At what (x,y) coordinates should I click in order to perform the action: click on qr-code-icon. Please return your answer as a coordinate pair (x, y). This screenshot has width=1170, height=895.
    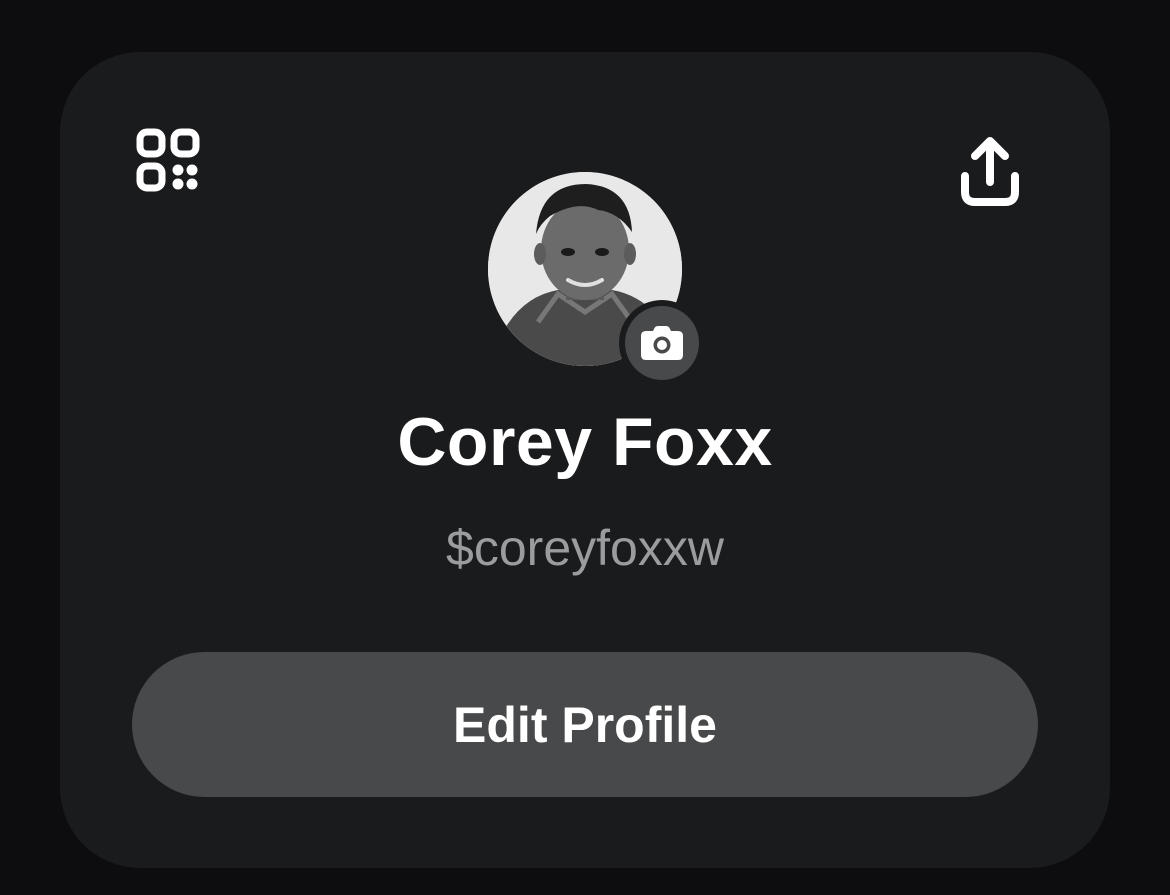
    Looking at the image, I should click on (168, 160).